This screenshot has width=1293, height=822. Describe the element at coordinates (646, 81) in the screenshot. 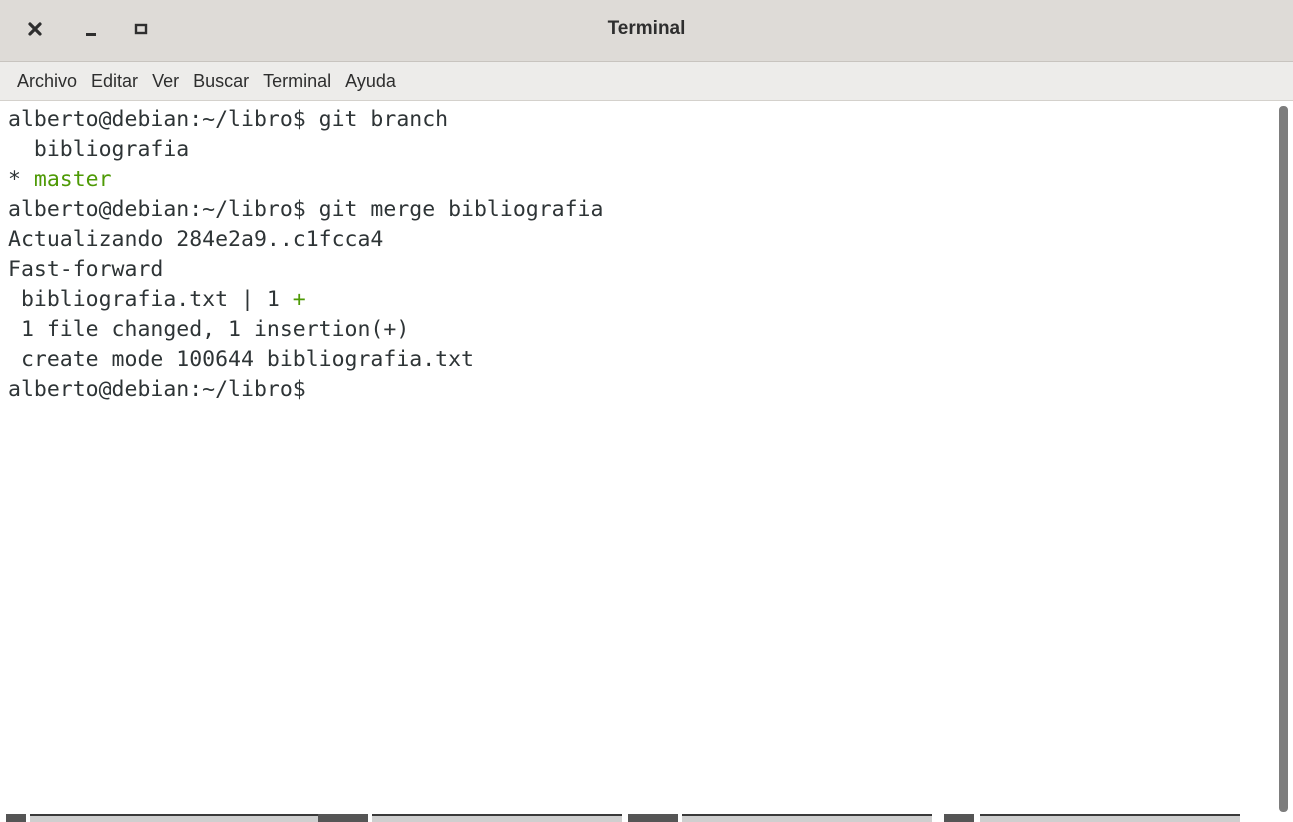

I see `menu-bar: Archivo Editar Ver Buscar Terminal Ayuda` at that location.